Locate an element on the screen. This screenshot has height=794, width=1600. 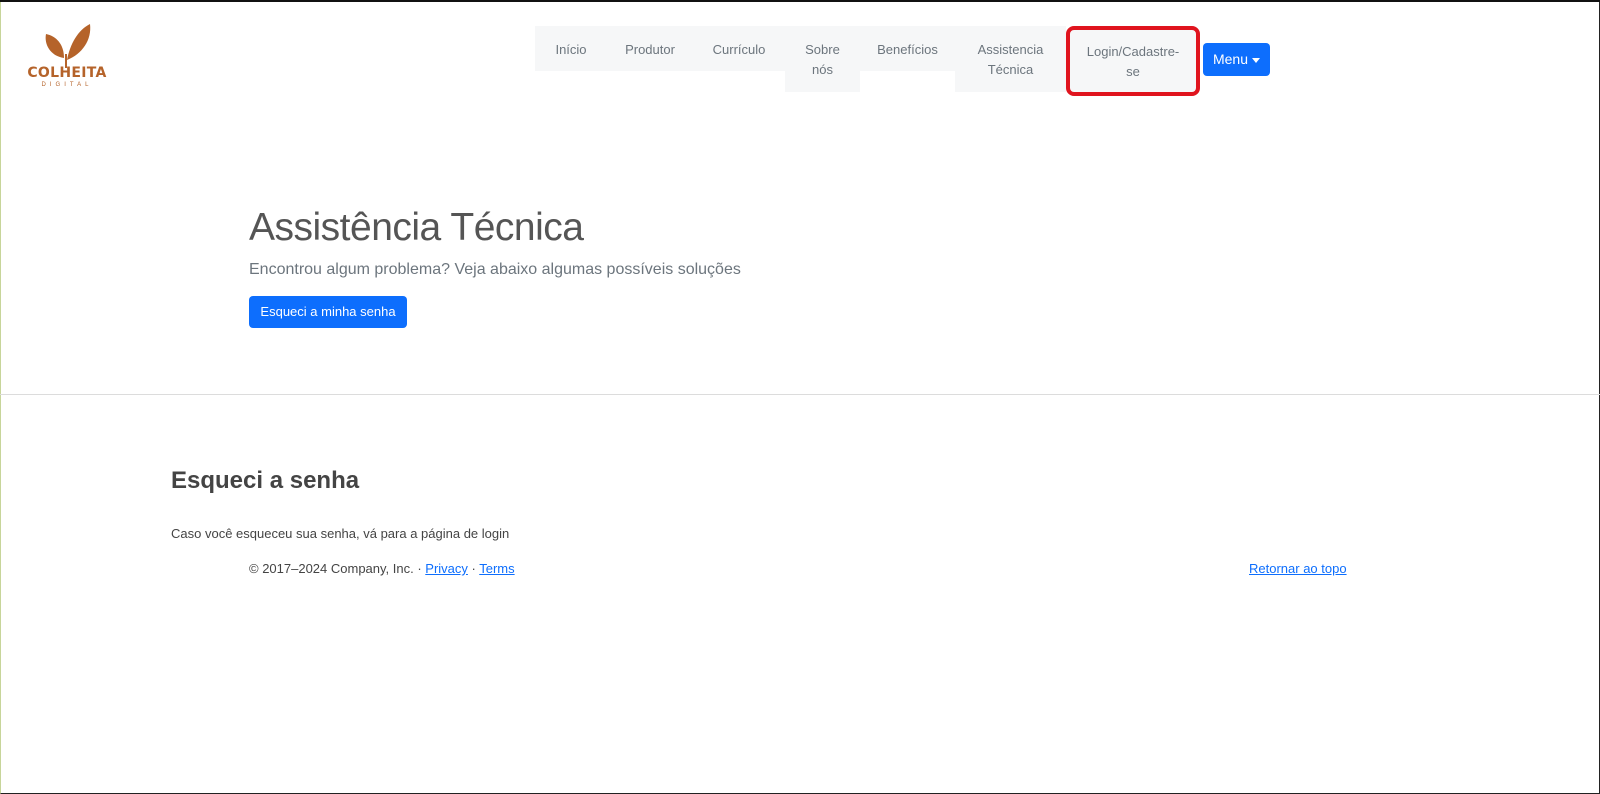
menu-dropdown-button: Menu is located at coordinates (1236, 59).